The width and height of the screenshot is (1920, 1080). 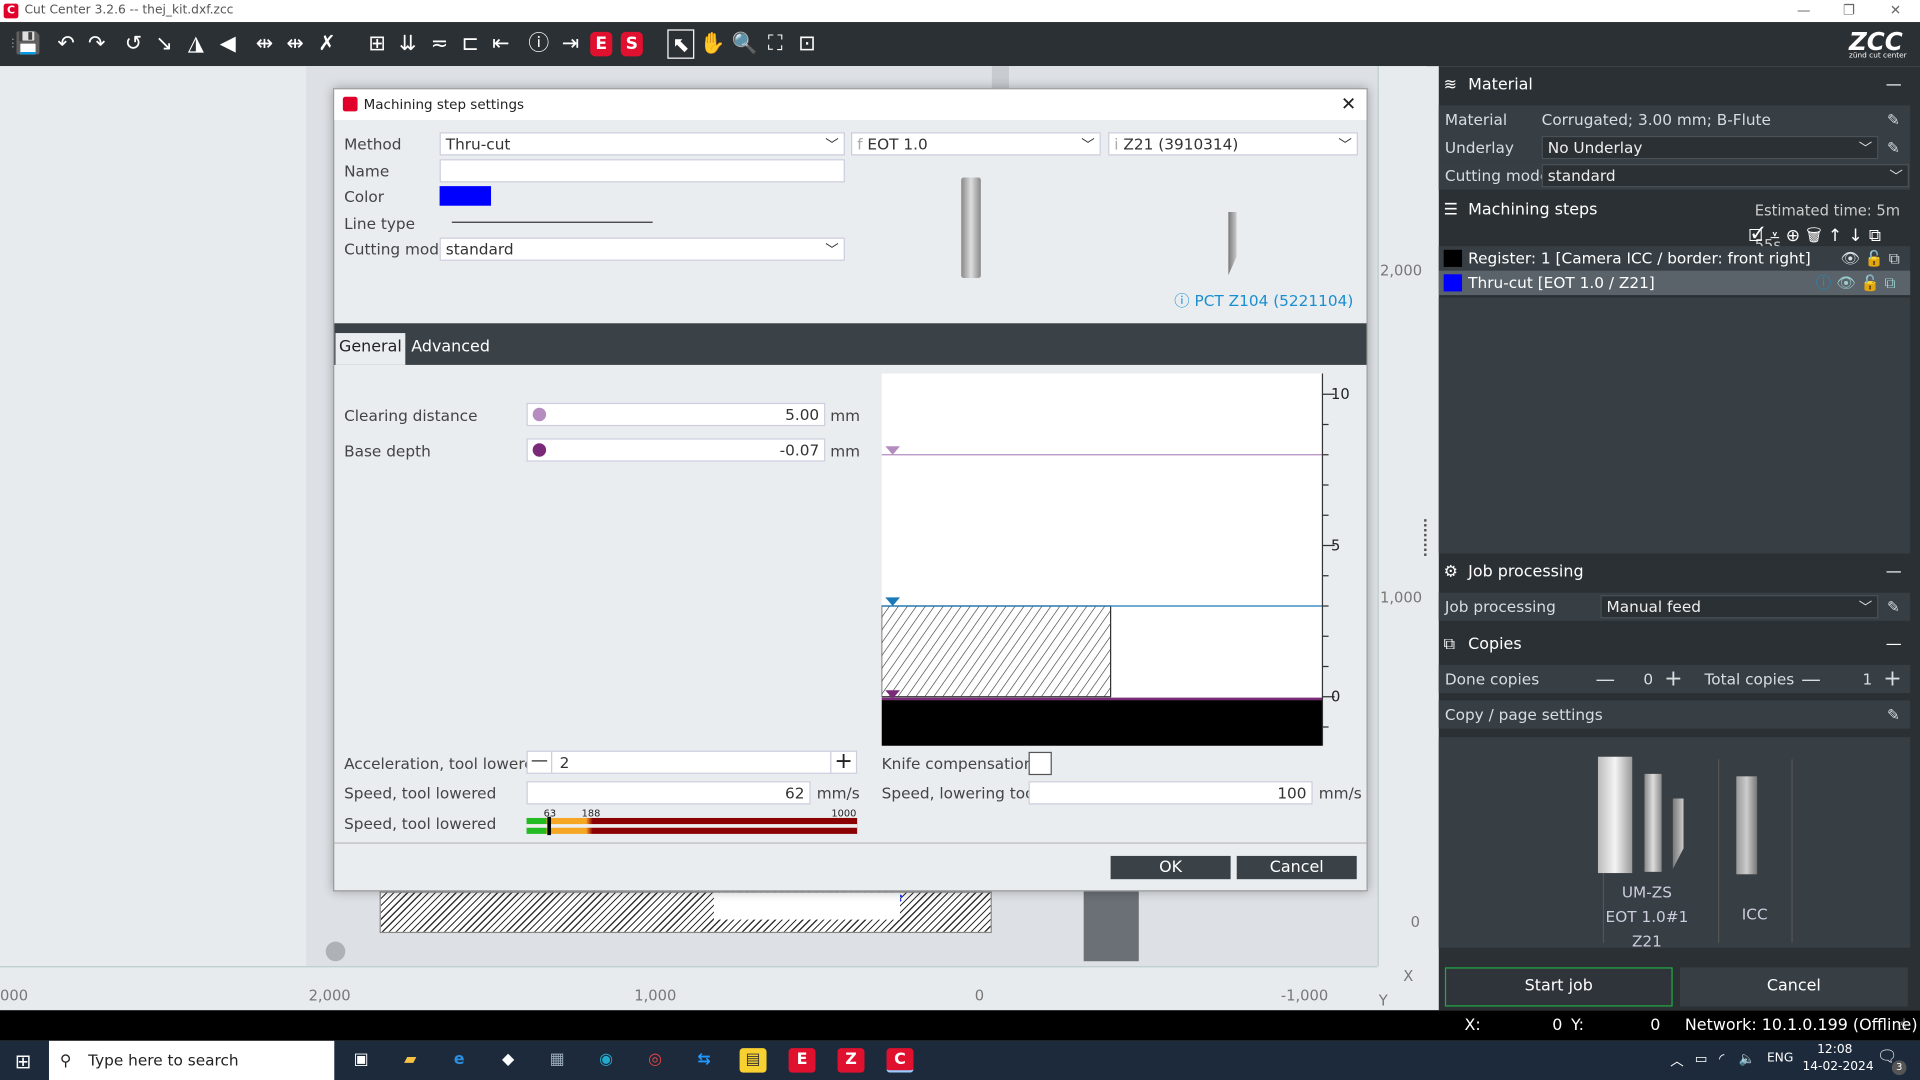 What do you see at coordinates (1902, 1025) in the screenshot?
I see `touch-icon: ☝` at bounding box center [1902, 1025].